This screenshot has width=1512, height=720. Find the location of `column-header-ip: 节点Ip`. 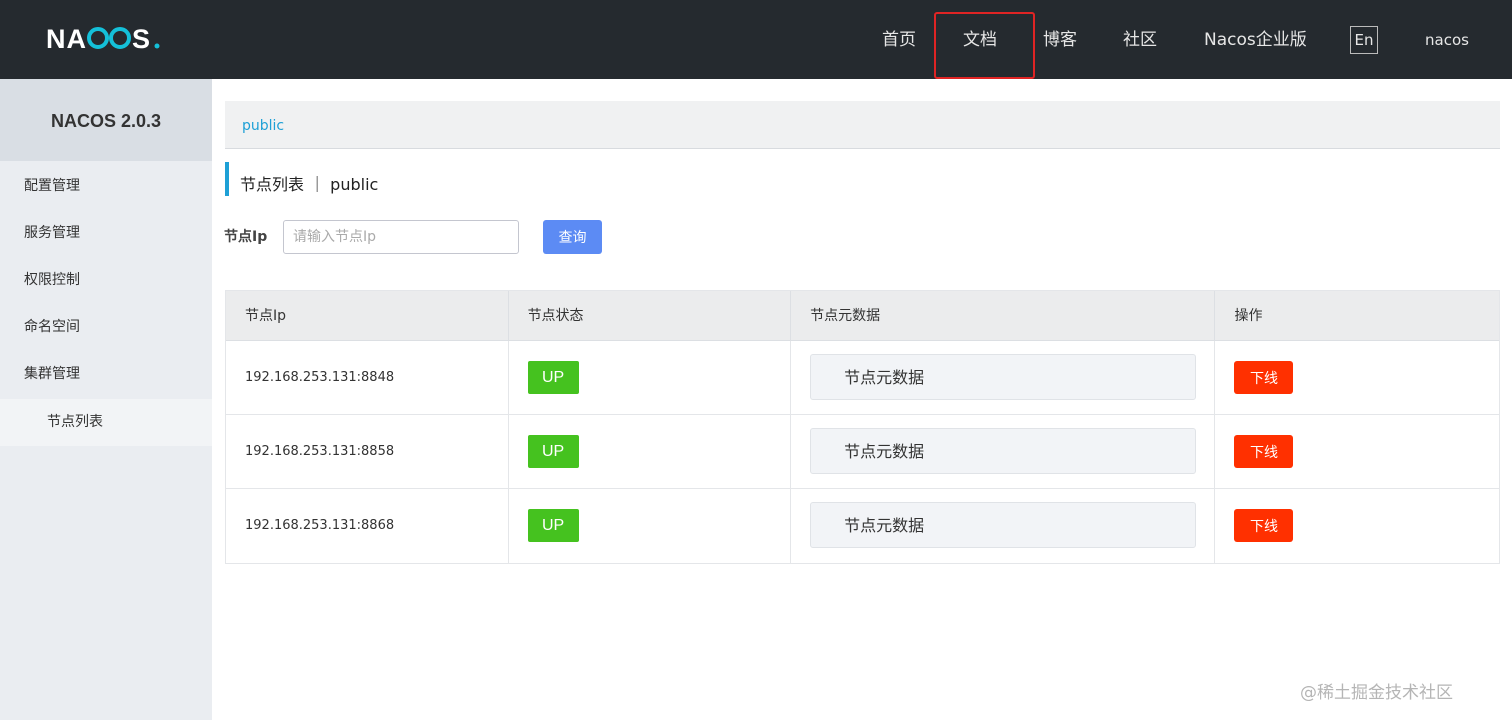

column-header-ip: 节点Ip is located at coordinates (367, 316).